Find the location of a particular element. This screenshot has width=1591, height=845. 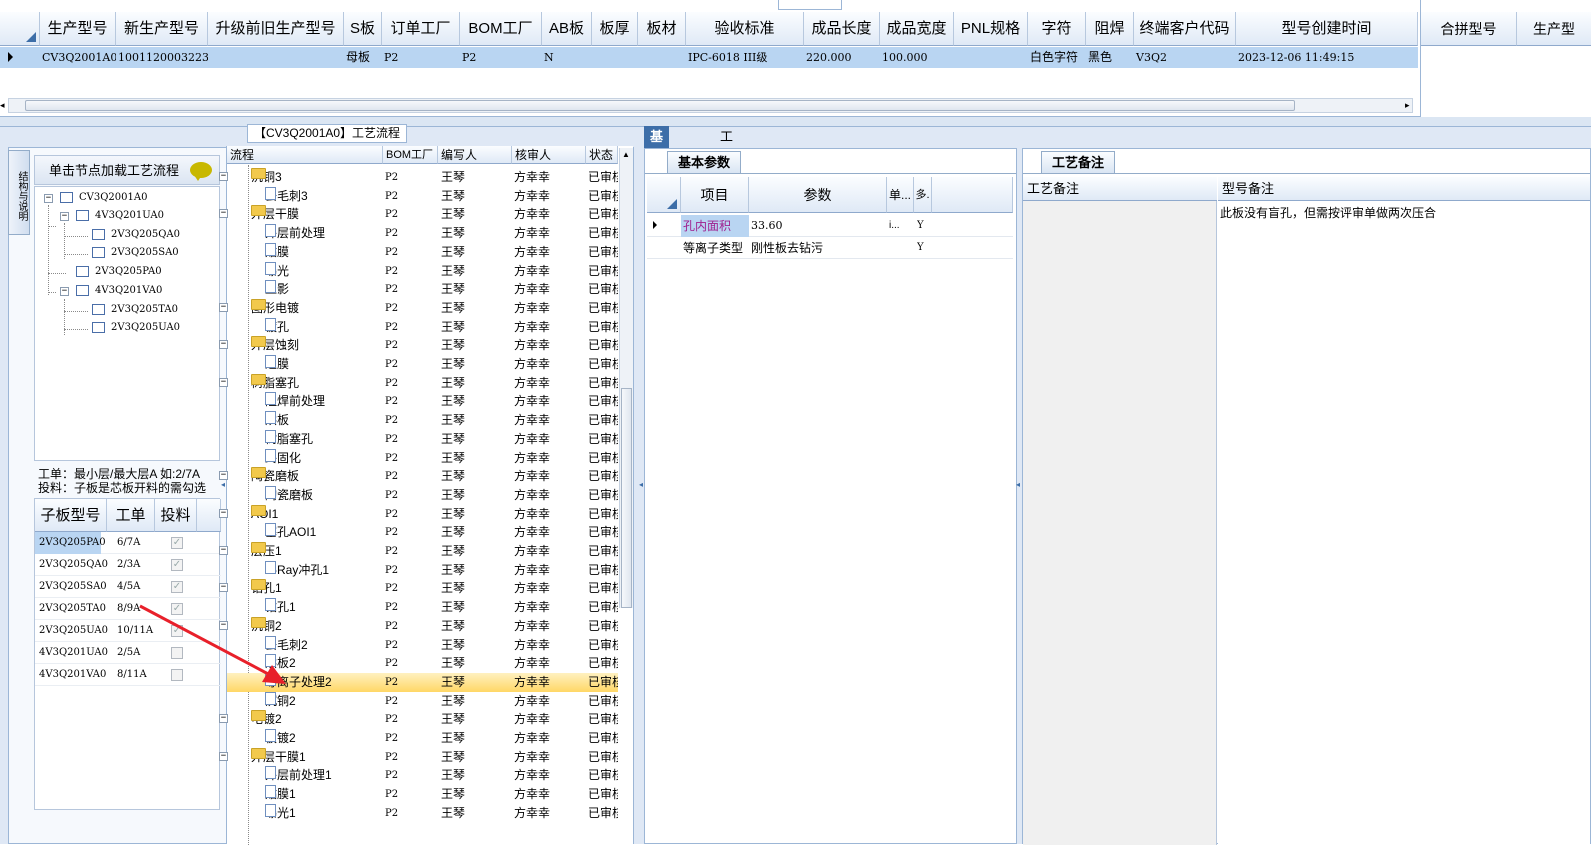

column-header: 订单工厂 is located at coordinates (421, 29).